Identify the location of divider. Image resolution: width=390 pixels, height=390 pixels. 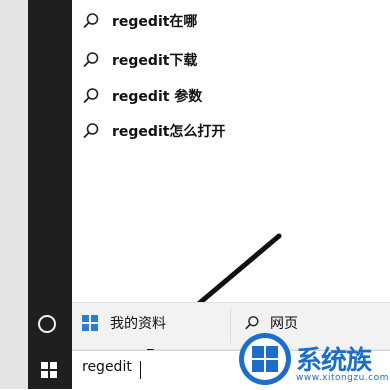
(230, 326).